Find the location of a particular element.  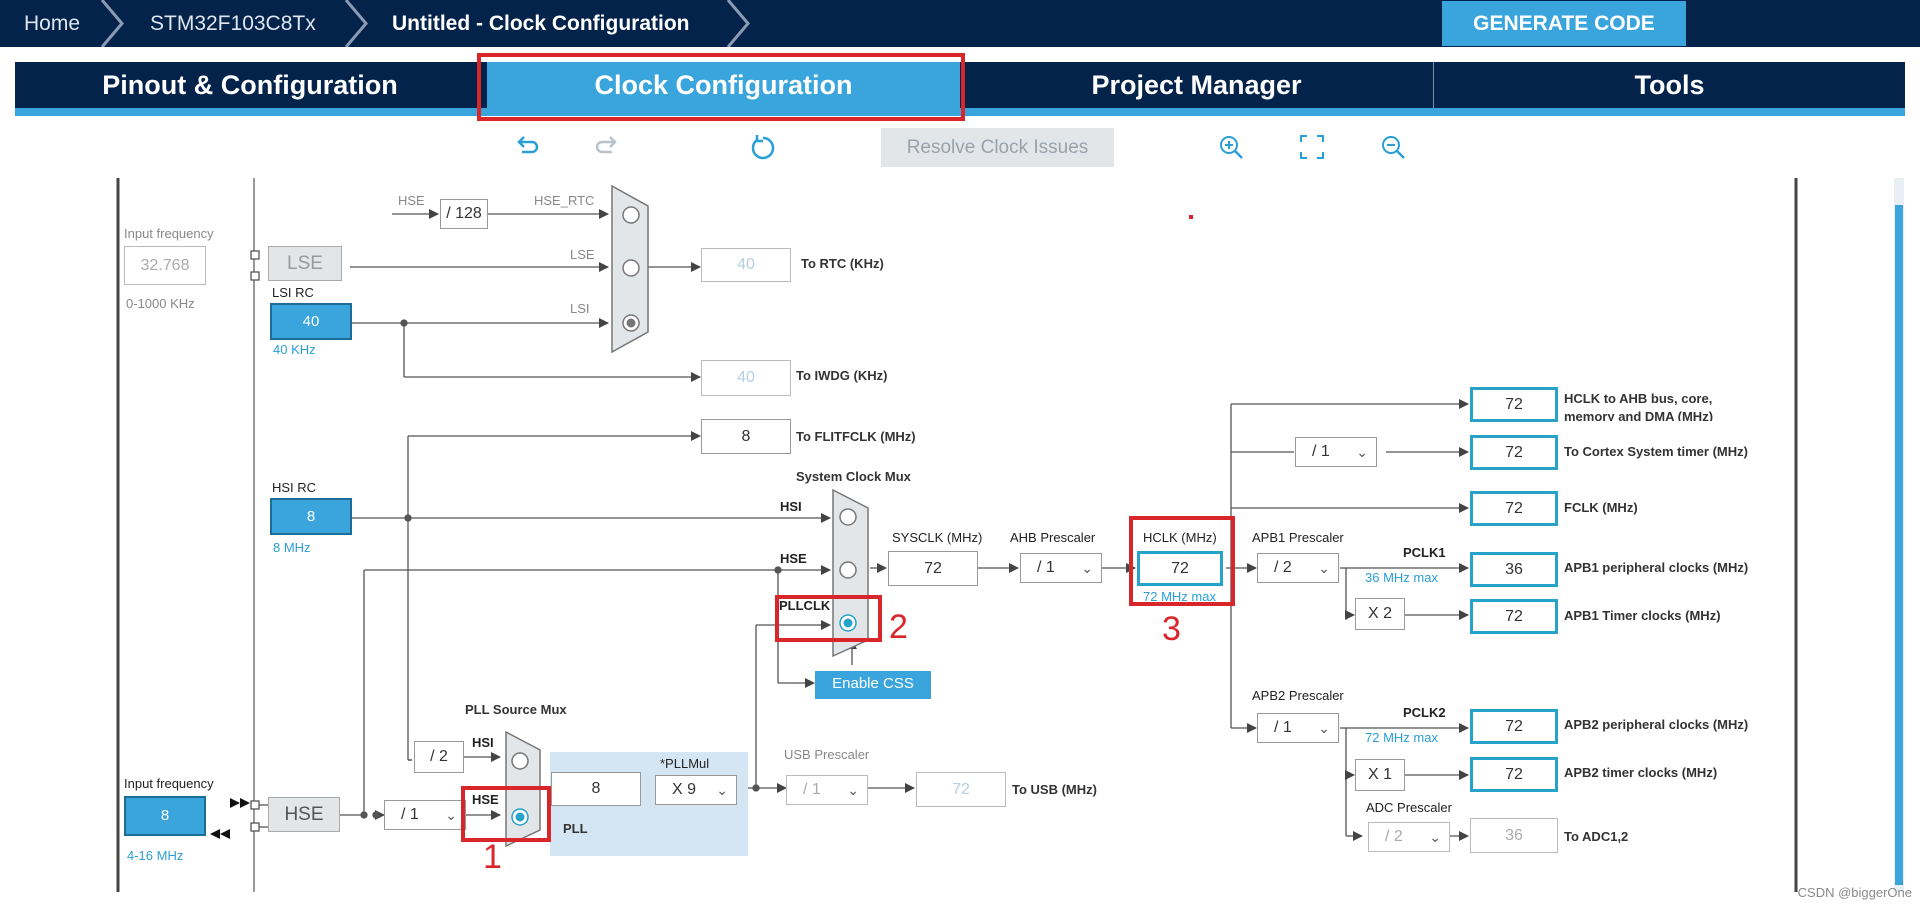

cortex-prescaler-select: / 1 ⌄ is located at coordinates (1336, 452).